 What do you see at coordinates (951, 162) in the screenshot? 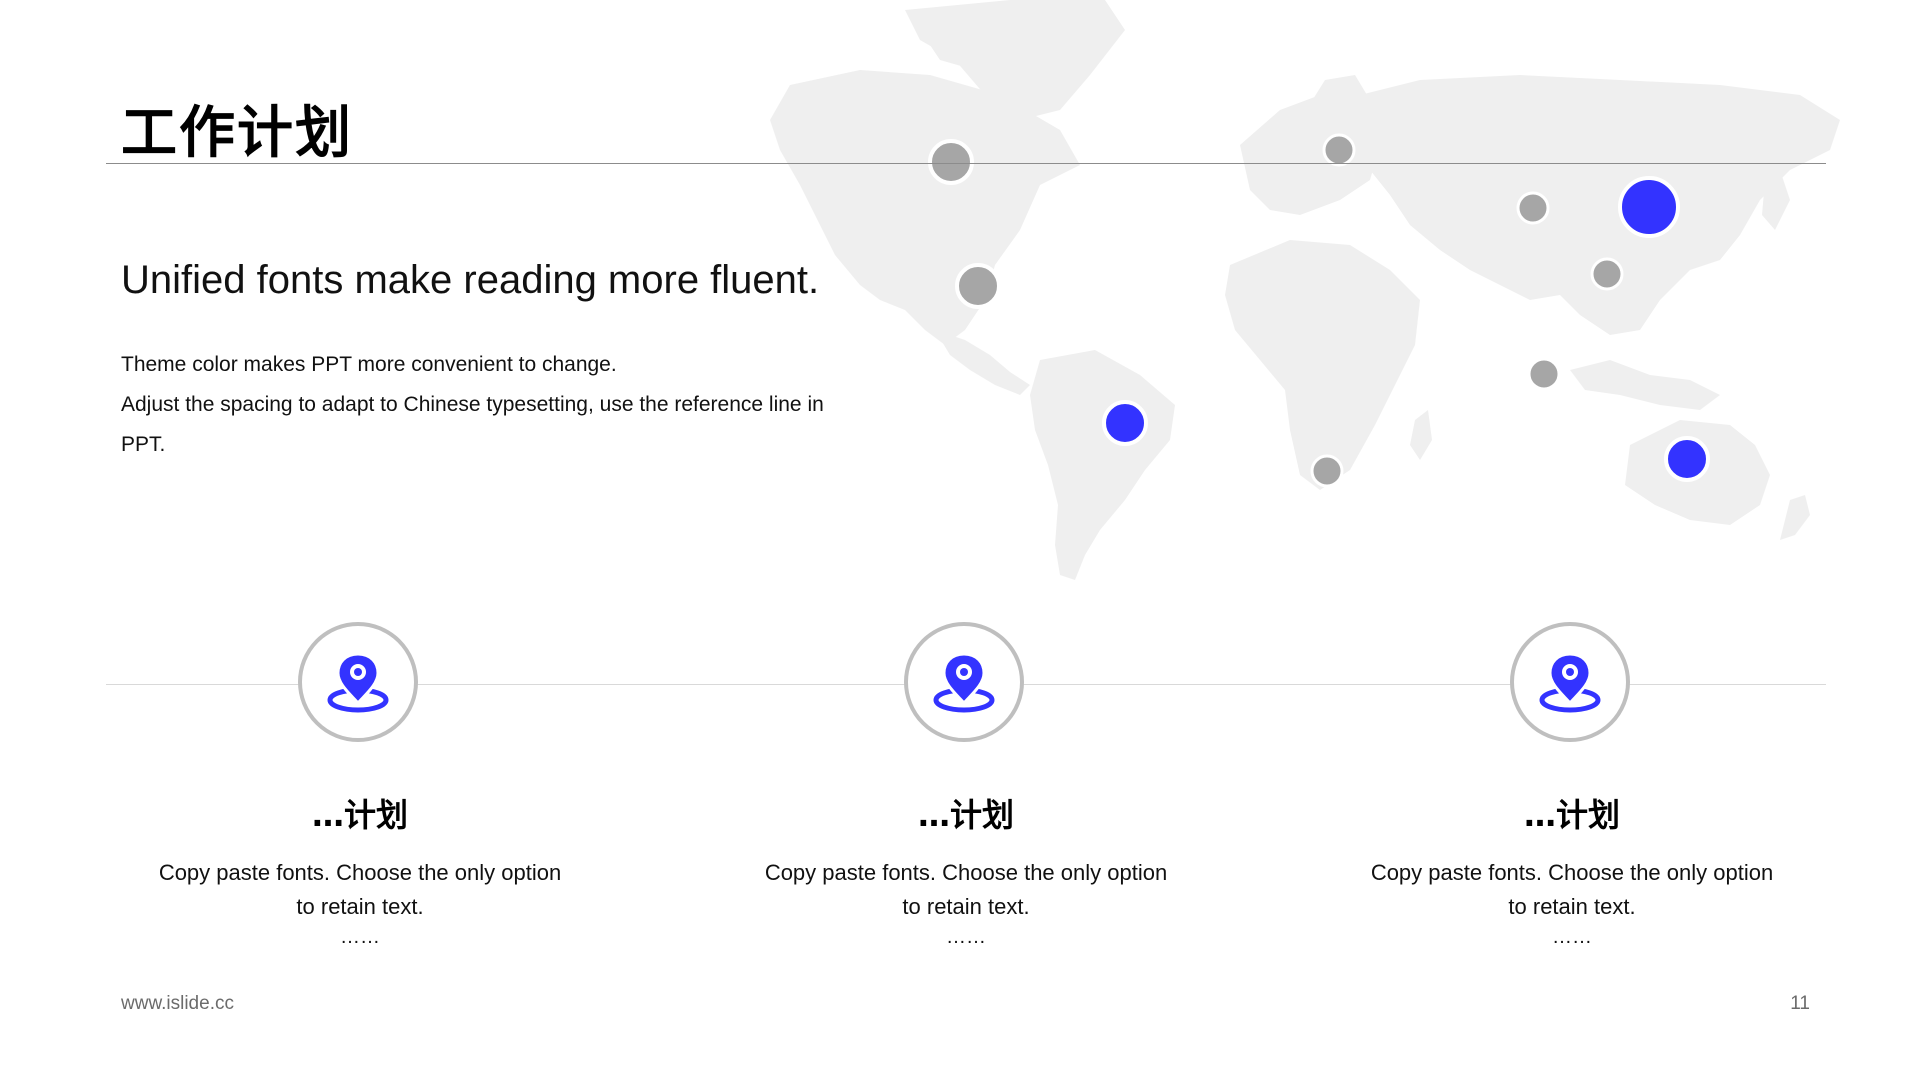
I see `map-marker-canada` at bounding box center [951, 162].